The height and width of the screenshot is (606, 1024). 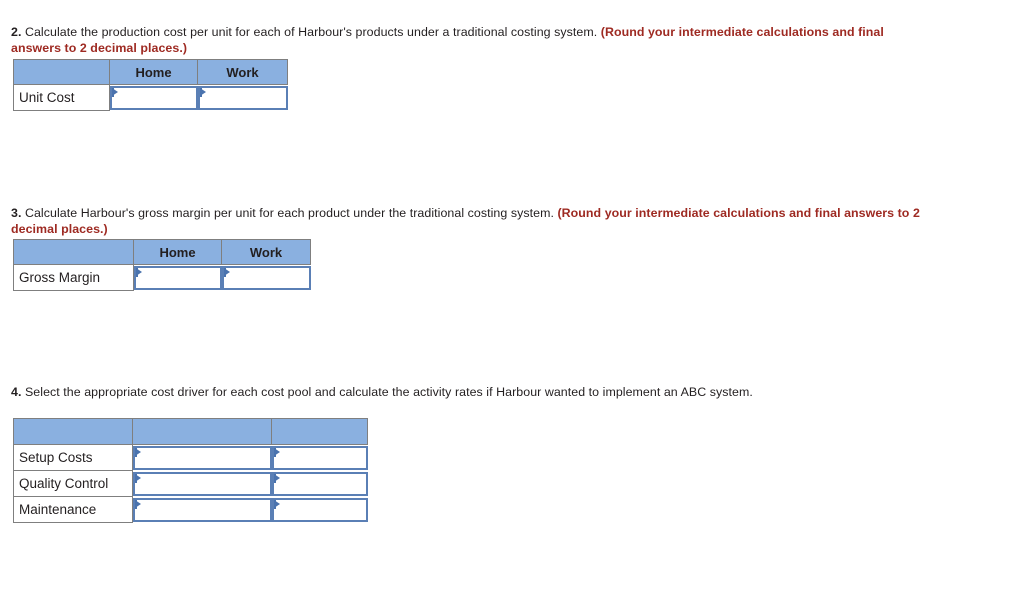 I want to click on quality-control-driver-cell, so click(x=202, y=483).